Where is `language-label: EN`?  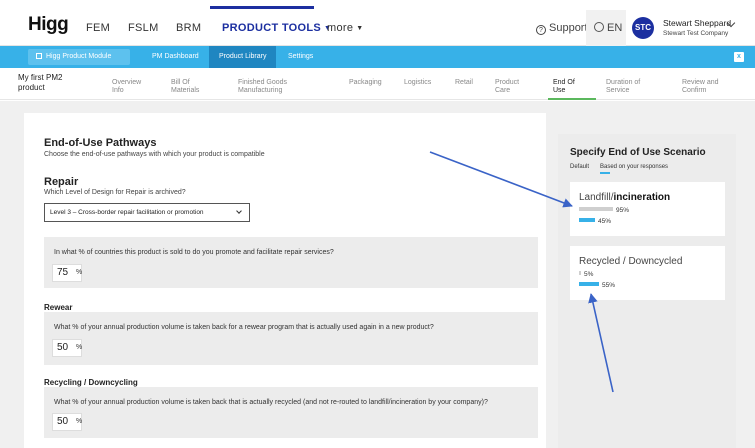 language-label: EN is located at coordinates (615, 28).